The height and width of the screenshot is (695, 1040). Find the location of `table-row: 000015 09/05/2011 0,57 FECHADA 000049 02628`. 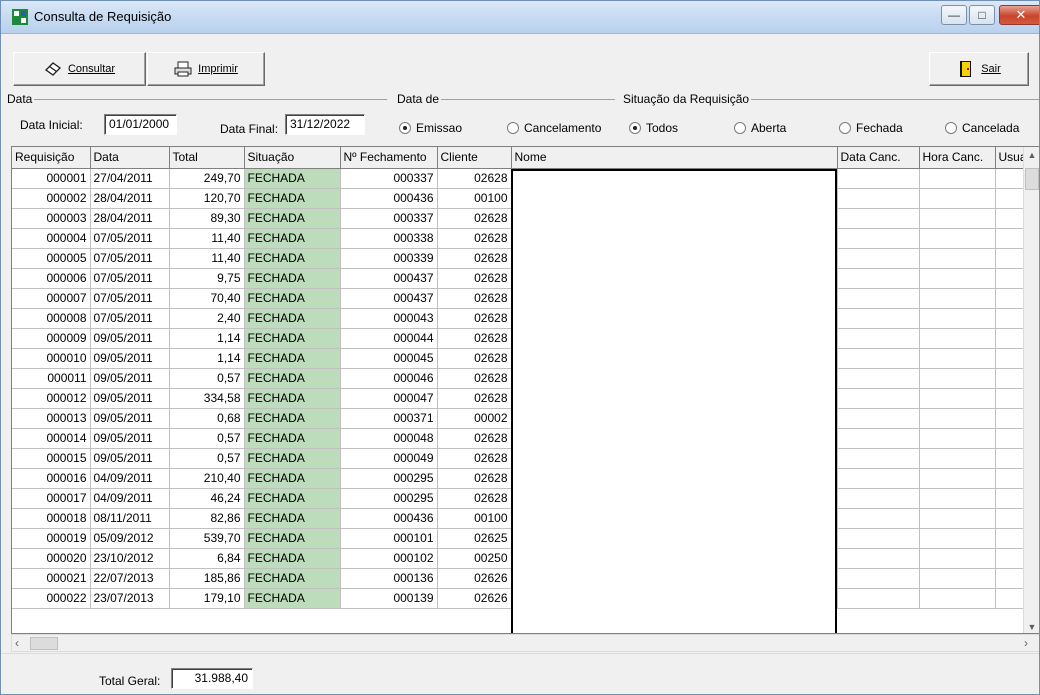

table-row: 000015 09/05/2011 0,57 FECHADA 000049 02628 is located at coordinates (524, 458).